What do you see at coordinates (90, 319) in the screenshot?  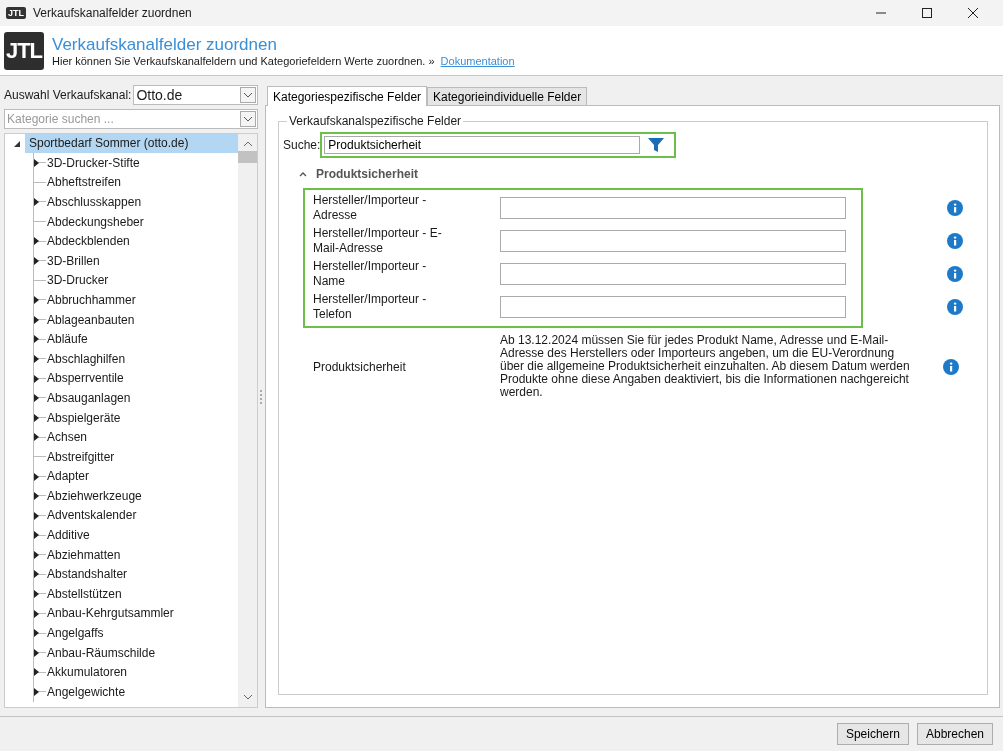 I see `tree-item: Ablageanbauten` at bounding box center [90, 319].